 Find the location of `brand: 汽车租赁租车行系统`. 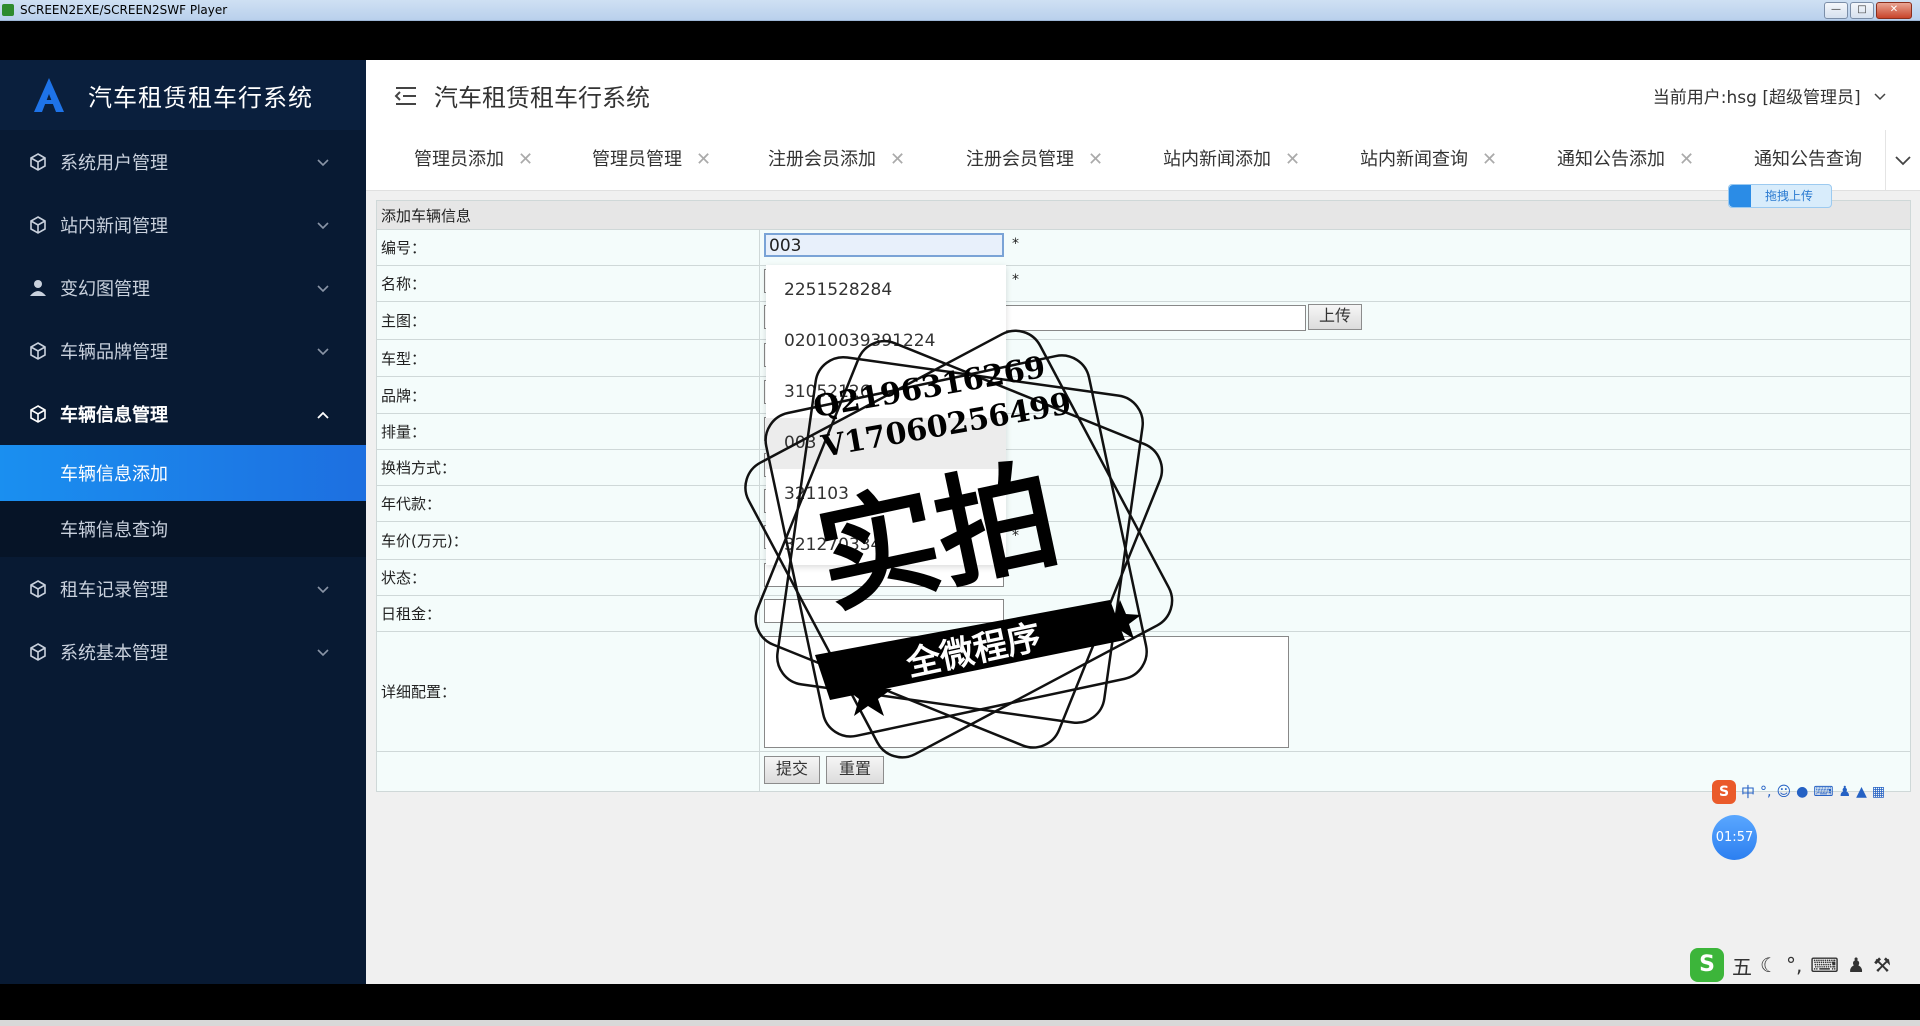

brand: 汽车租赁租车行系统 is located at coordinates (183, 95).